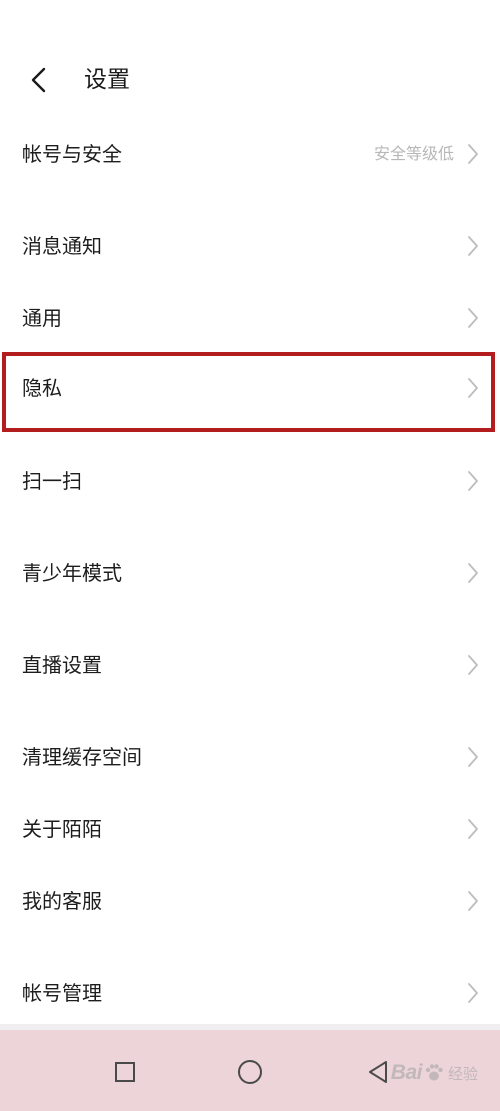 Image resolution: width=500 pixels, height=1111 pixels. What do you see at coordinates (406, 1072) in the screenshot?
I see `watermark-text: Bai` at bounding box center [406, 1072].